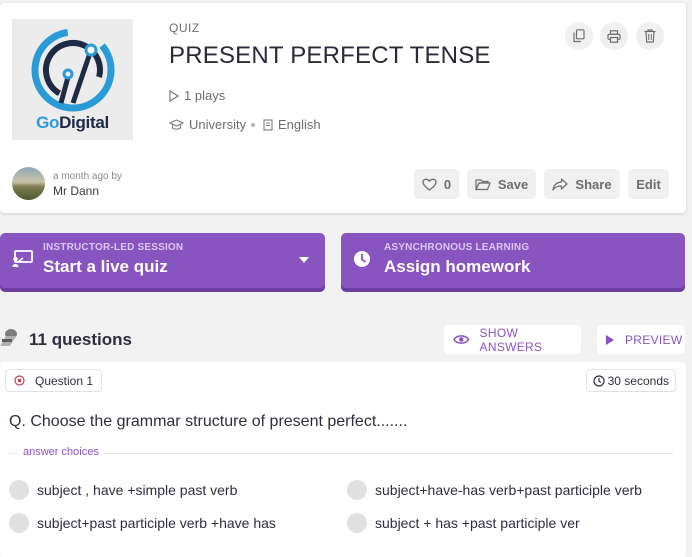 The height and width of the screenshot is (557, 692). Describe the element at coordinates (482, 184) in the screenshot. I see `folder-icon` at that location.